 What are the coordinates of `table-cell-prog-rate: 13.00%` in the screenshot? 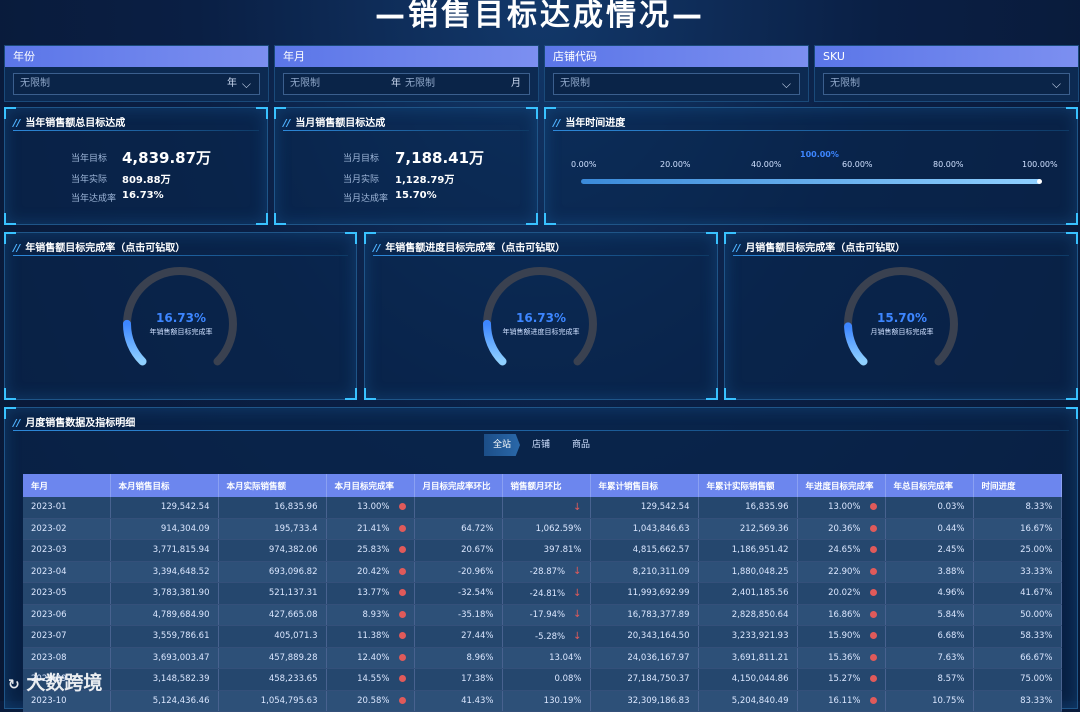 It's located at (841, 508).